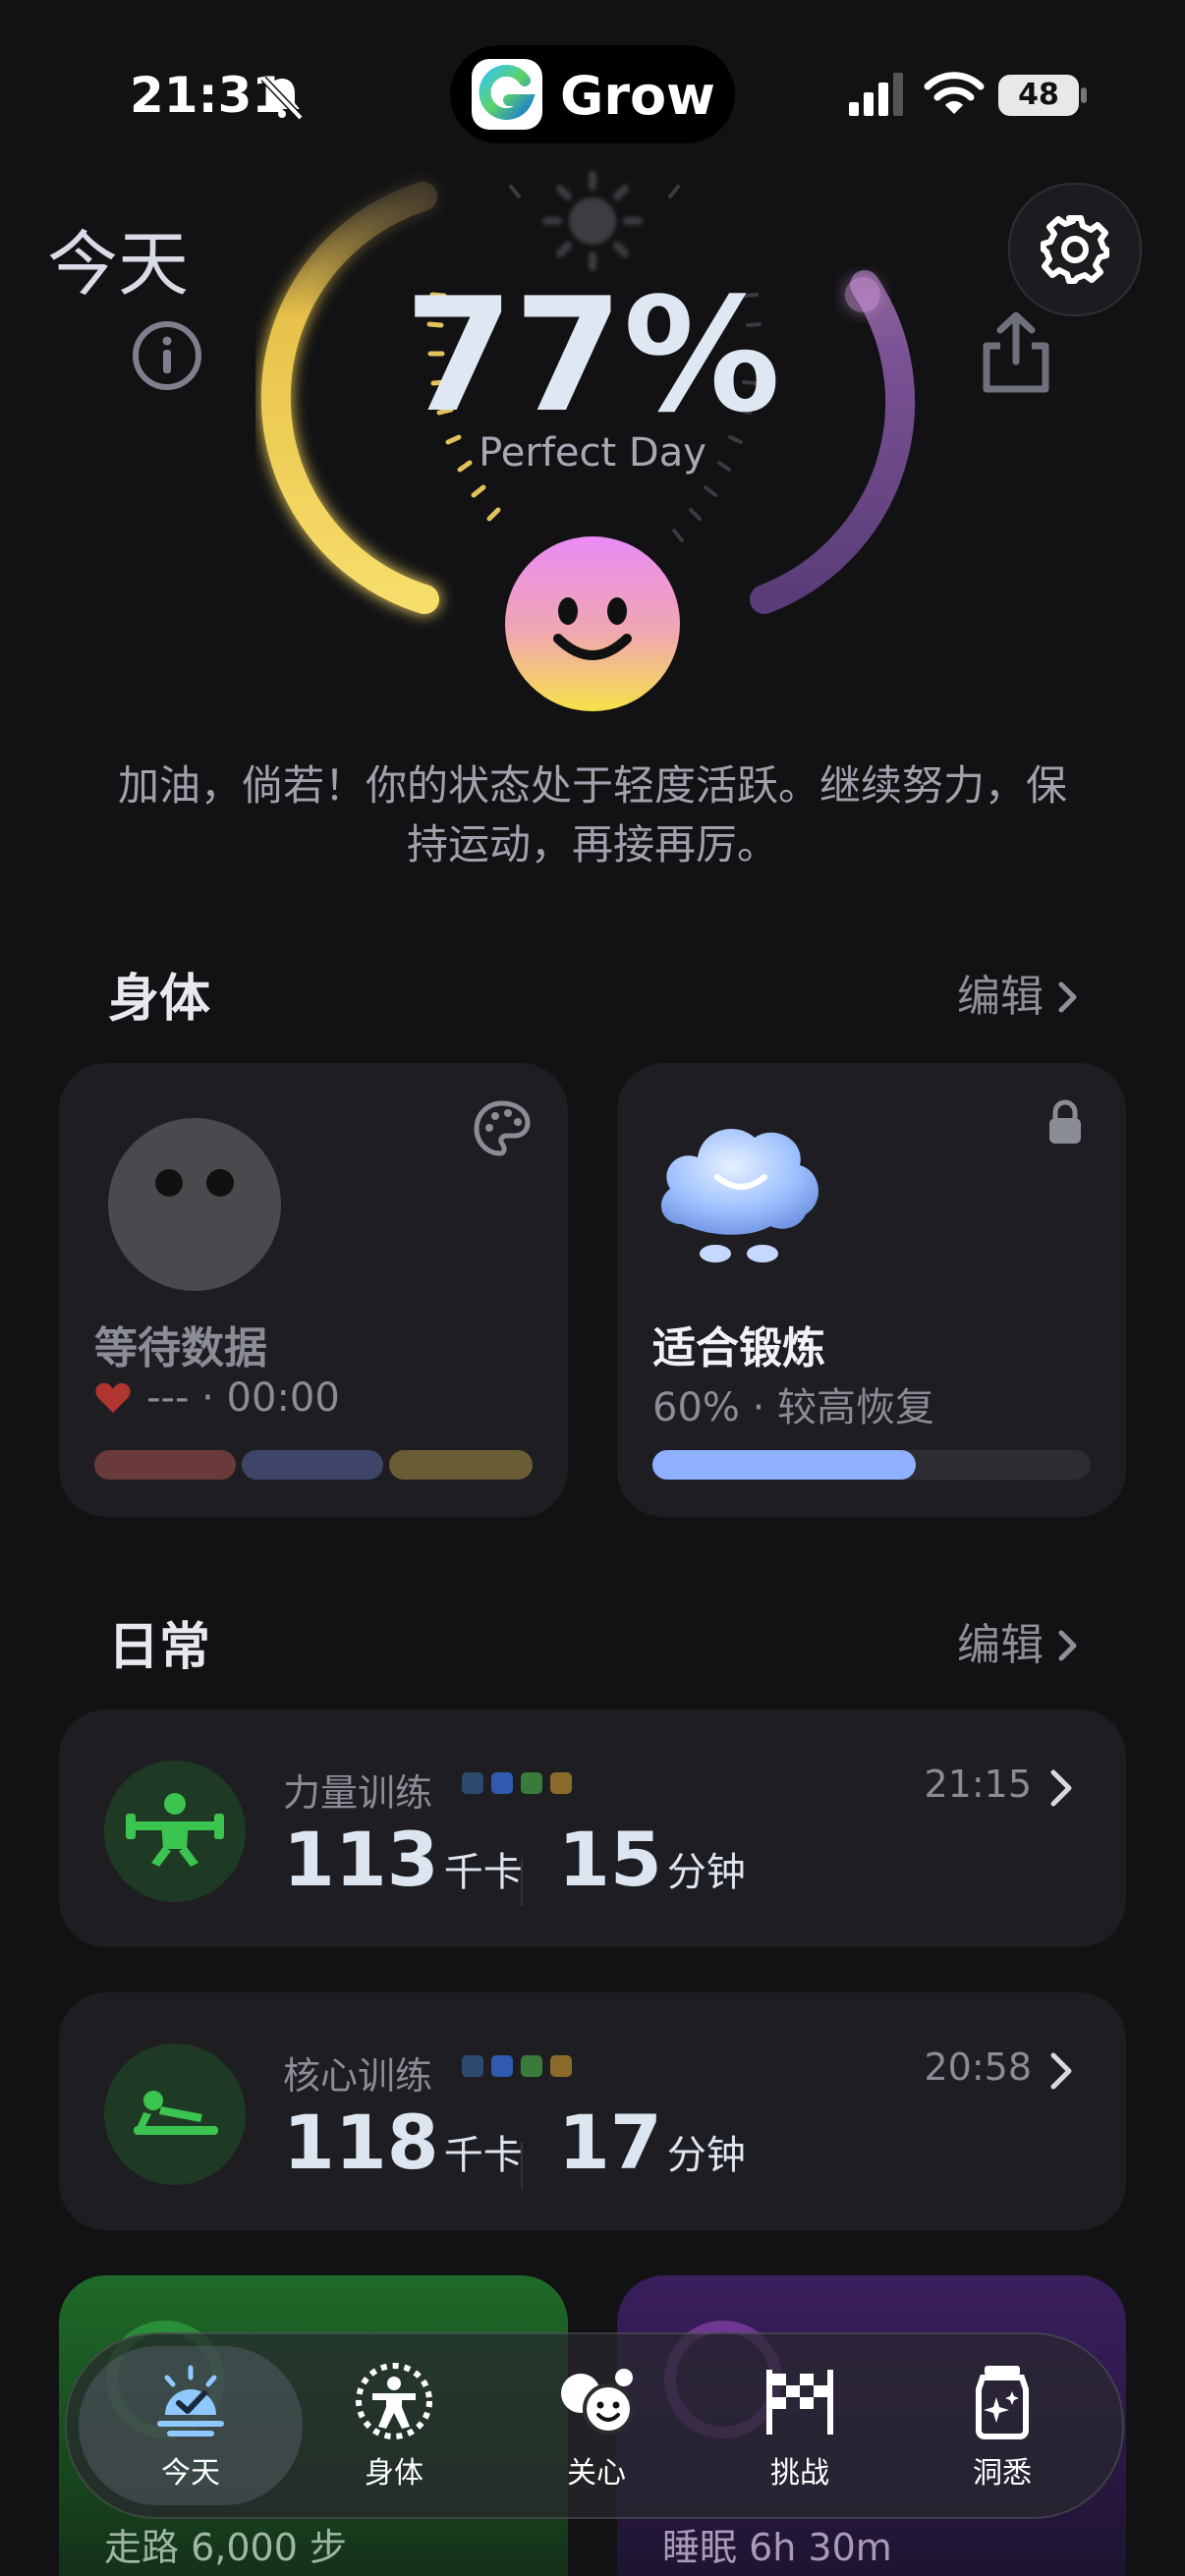 The width and height of the screenshot is (1185, 2576). Describe the element at coordinates (739, 1195) in the screenshot. I see `cloud-mascot-icon` at that location.